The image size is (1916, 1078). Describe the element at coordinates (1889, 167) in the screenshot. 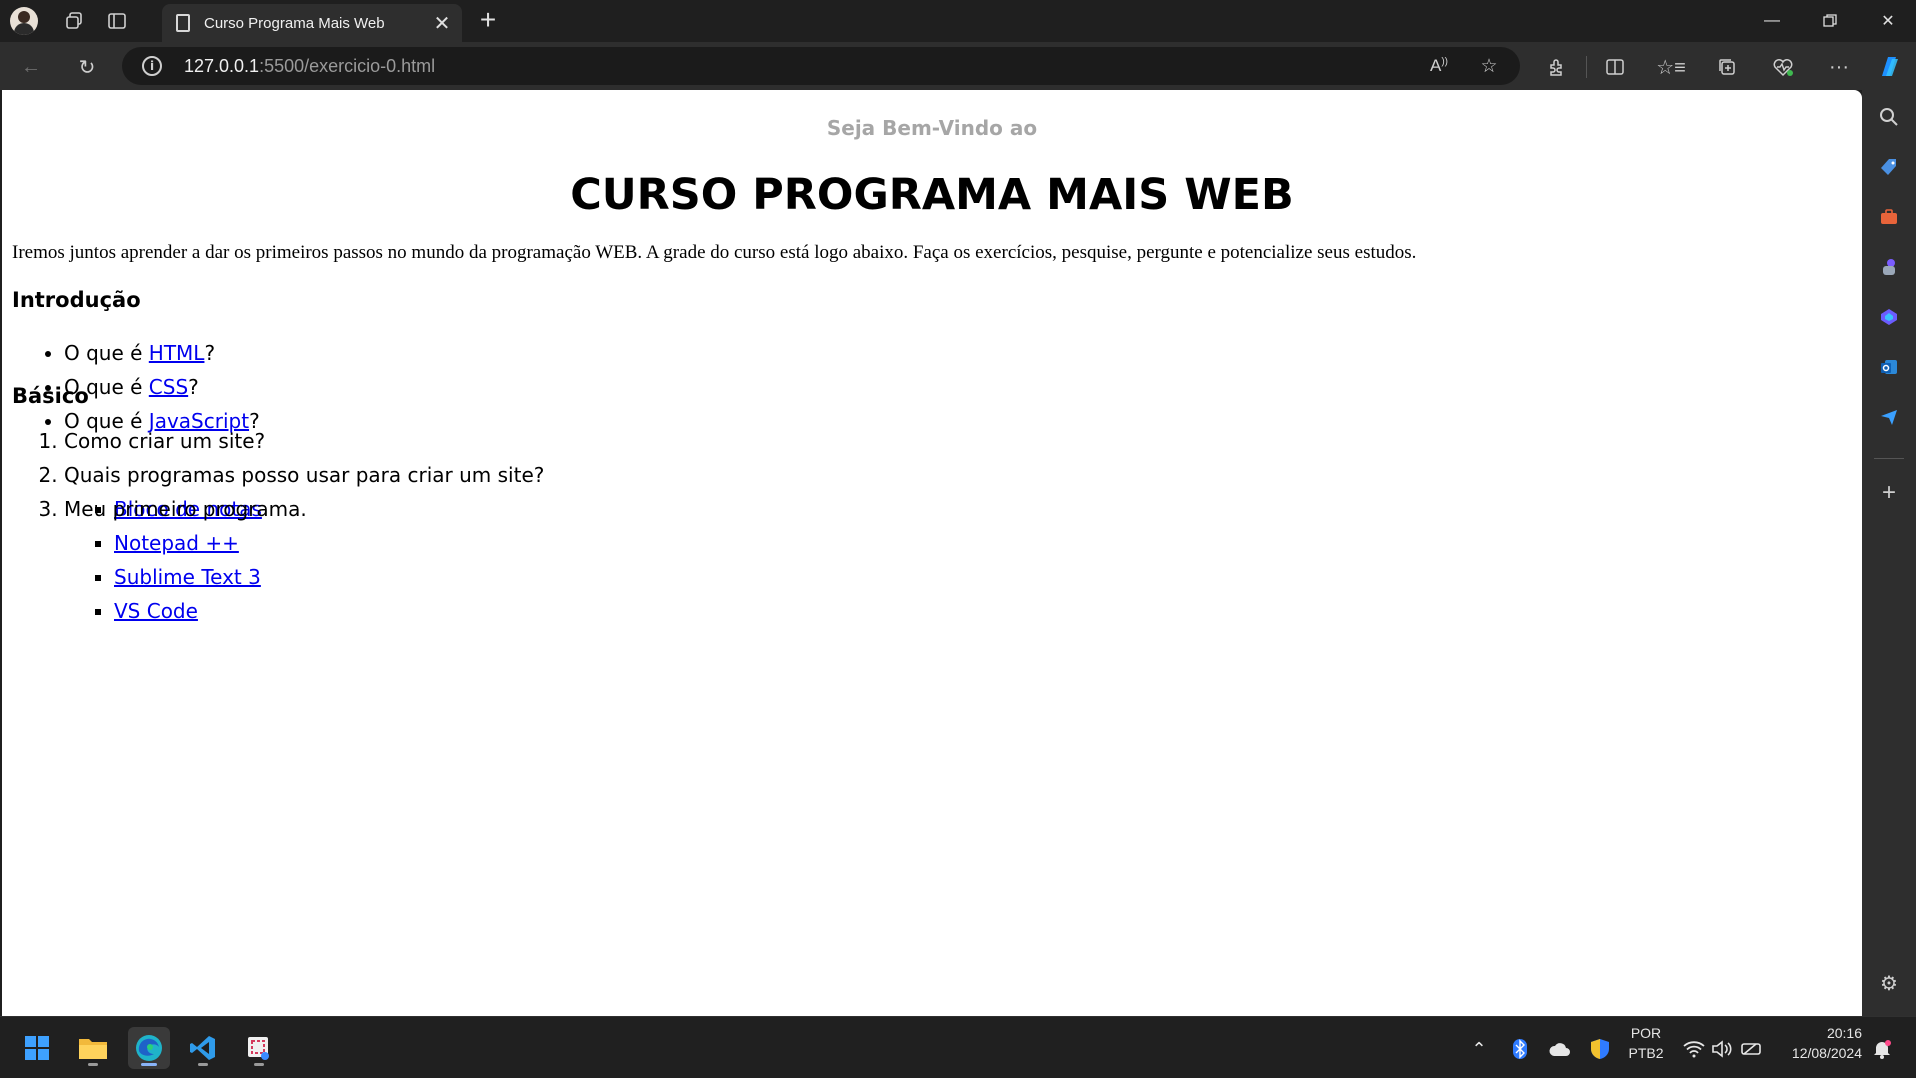

I see `shopping-tag-icon` at that location.